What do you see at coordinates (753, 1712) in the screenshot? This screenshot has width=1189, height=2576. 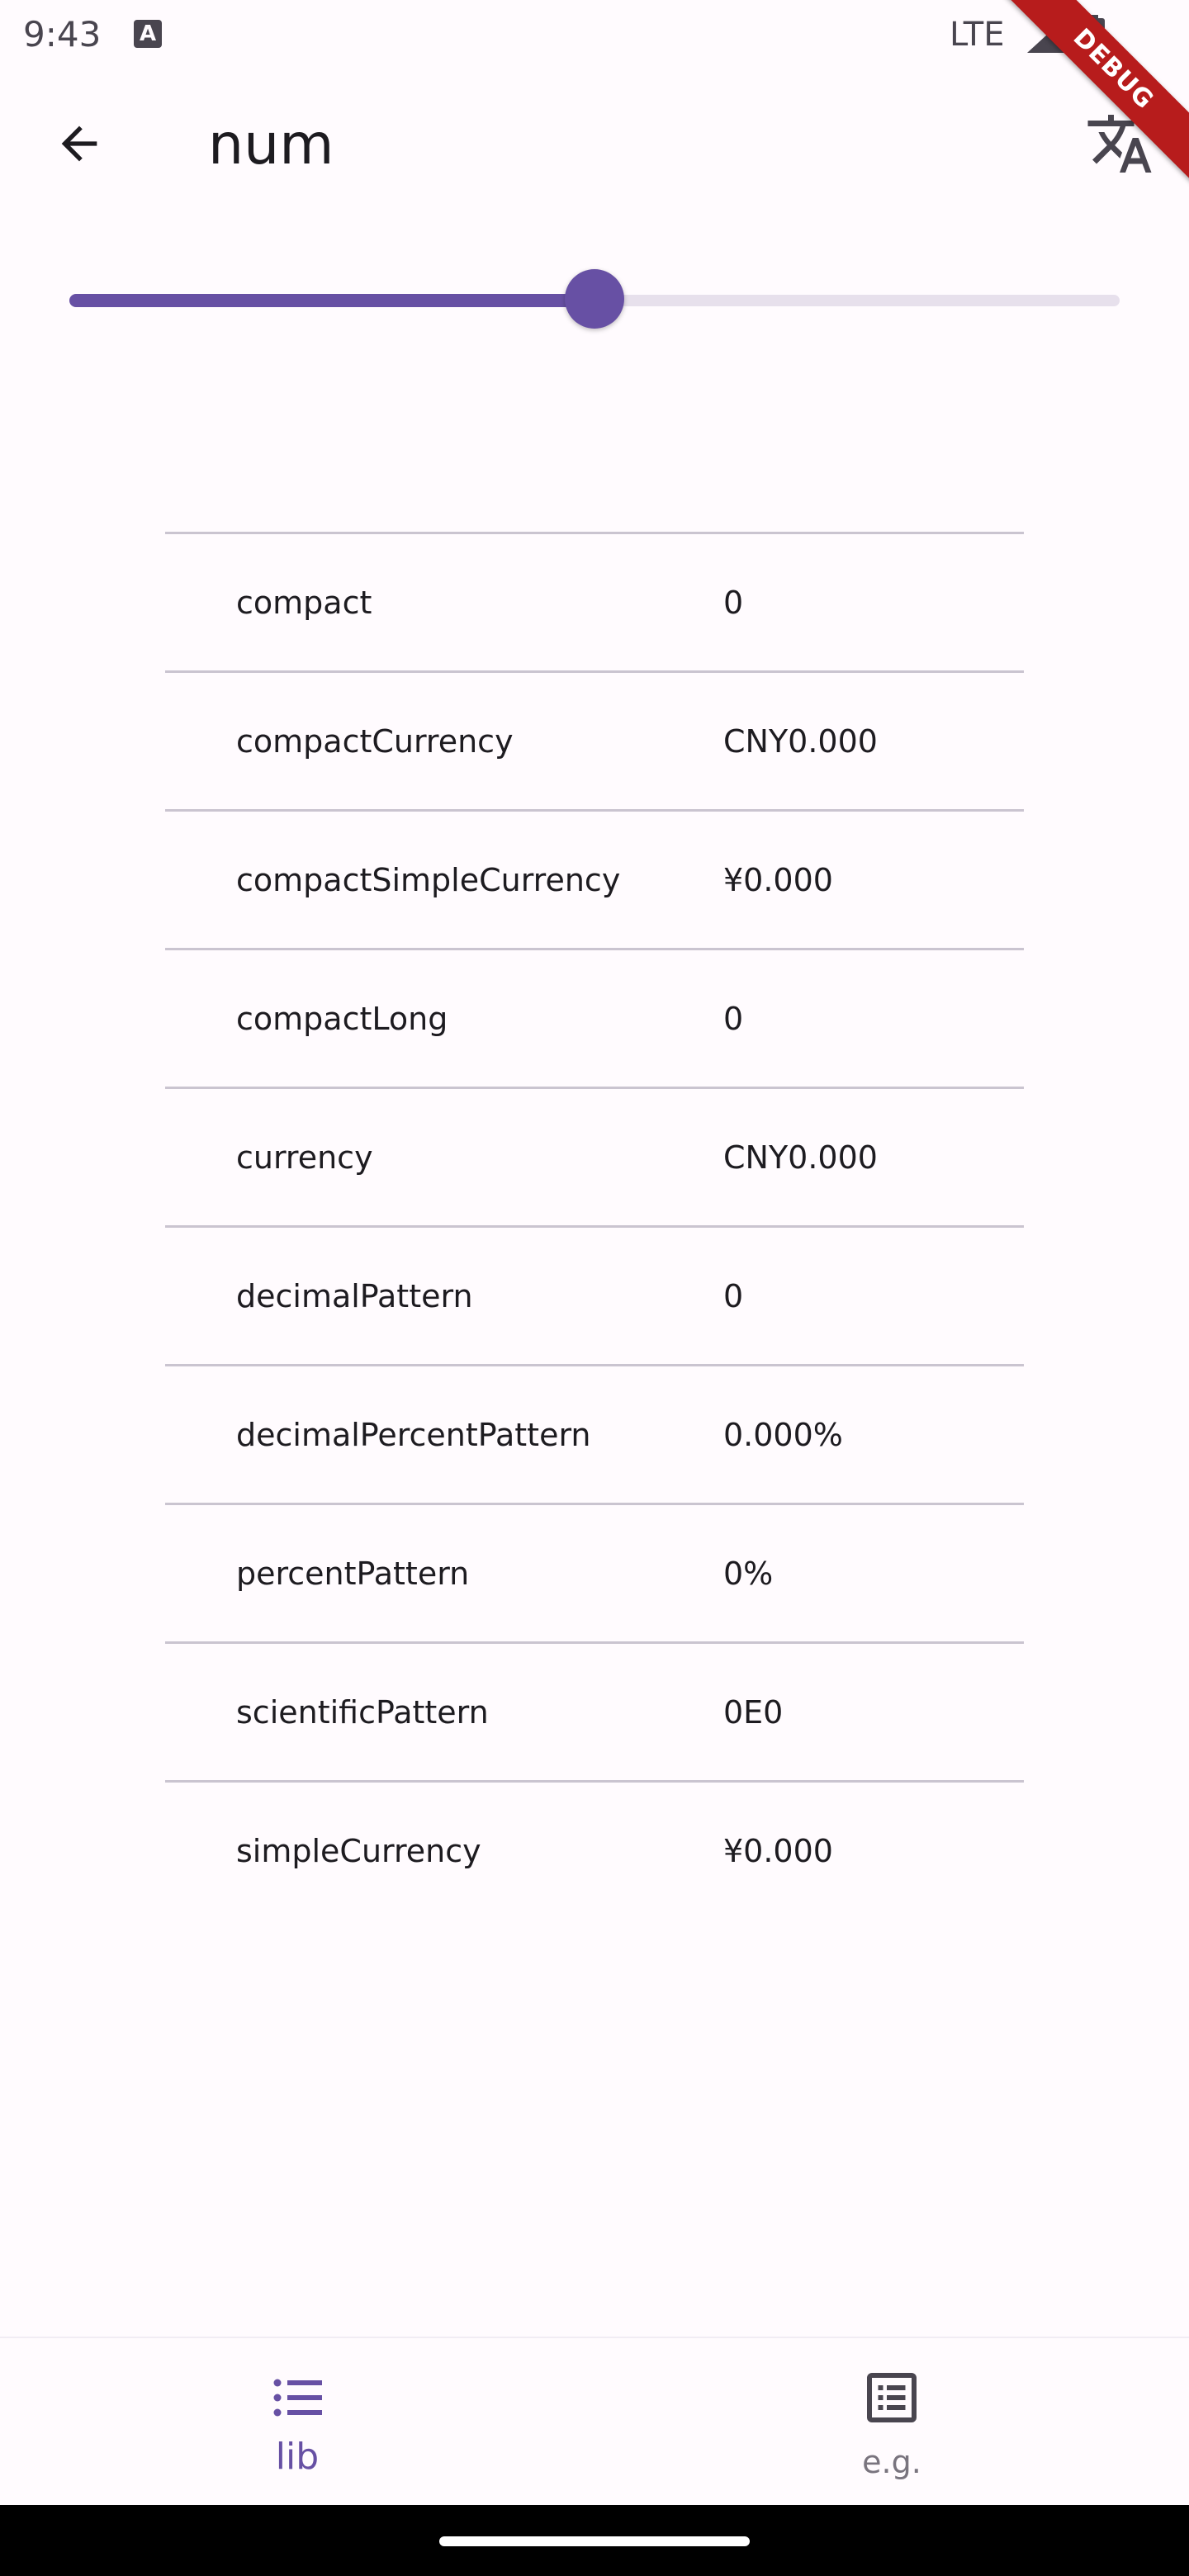 I see `format-value: 0E0` at bounding box center [753, 1712].